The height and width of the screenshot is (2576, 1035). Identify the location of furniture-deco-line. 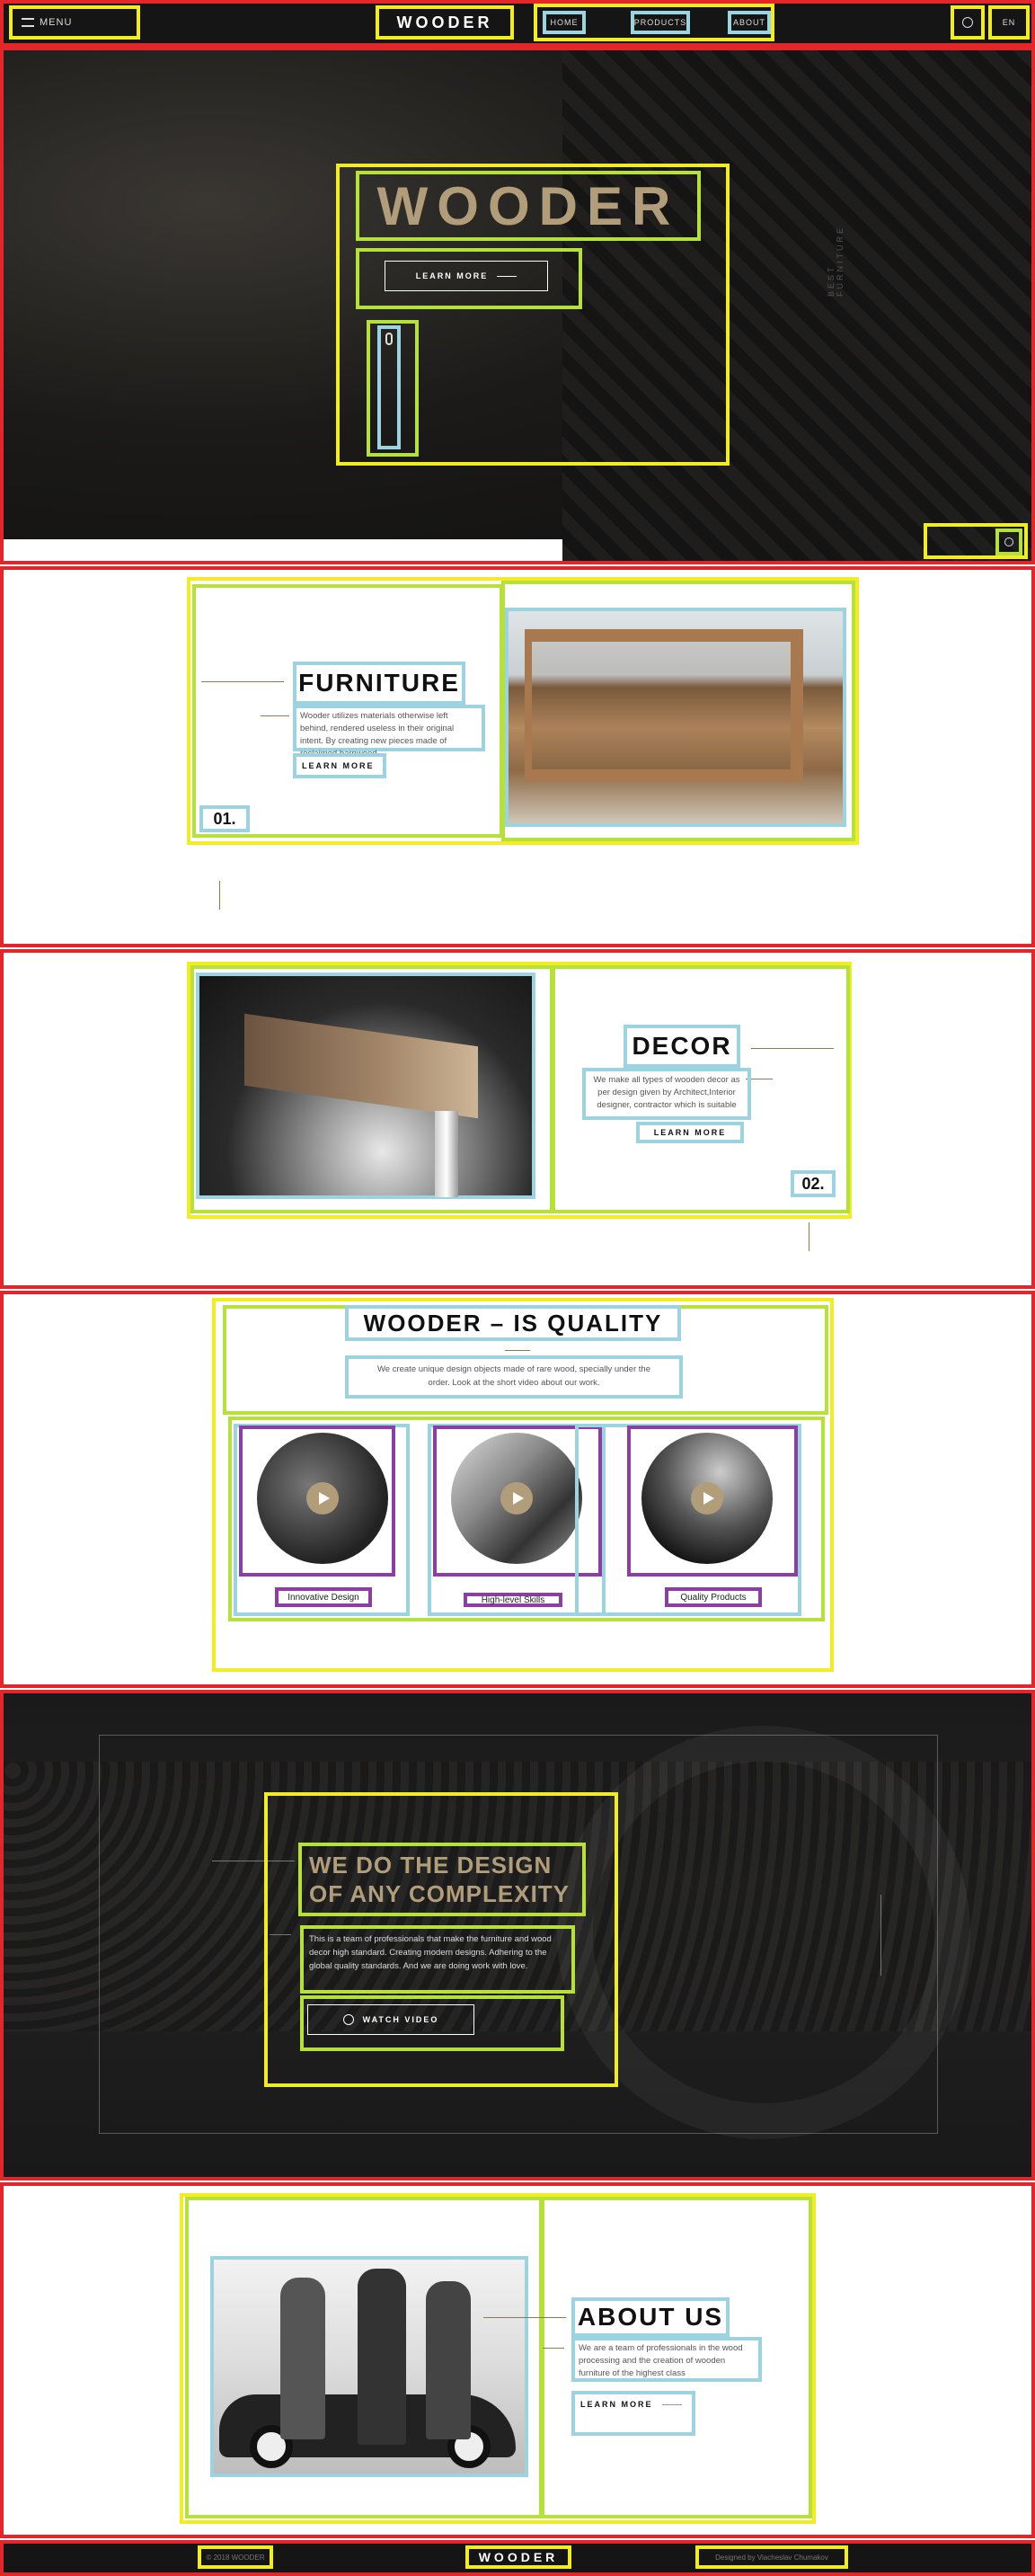
(242, 681).